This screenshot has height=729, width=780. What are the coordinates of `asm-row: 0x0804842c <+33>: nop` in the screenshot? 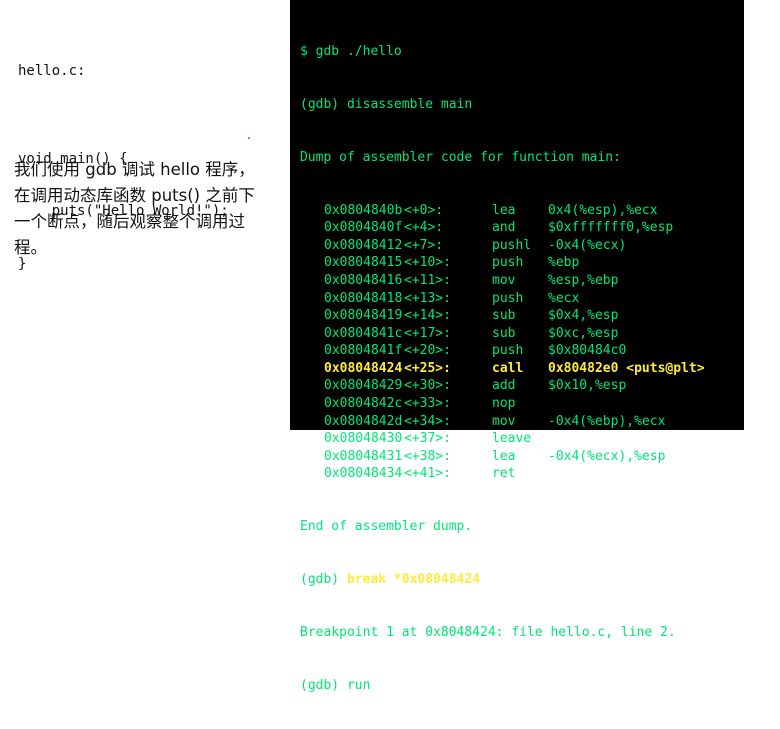 It's located at (488, 404).